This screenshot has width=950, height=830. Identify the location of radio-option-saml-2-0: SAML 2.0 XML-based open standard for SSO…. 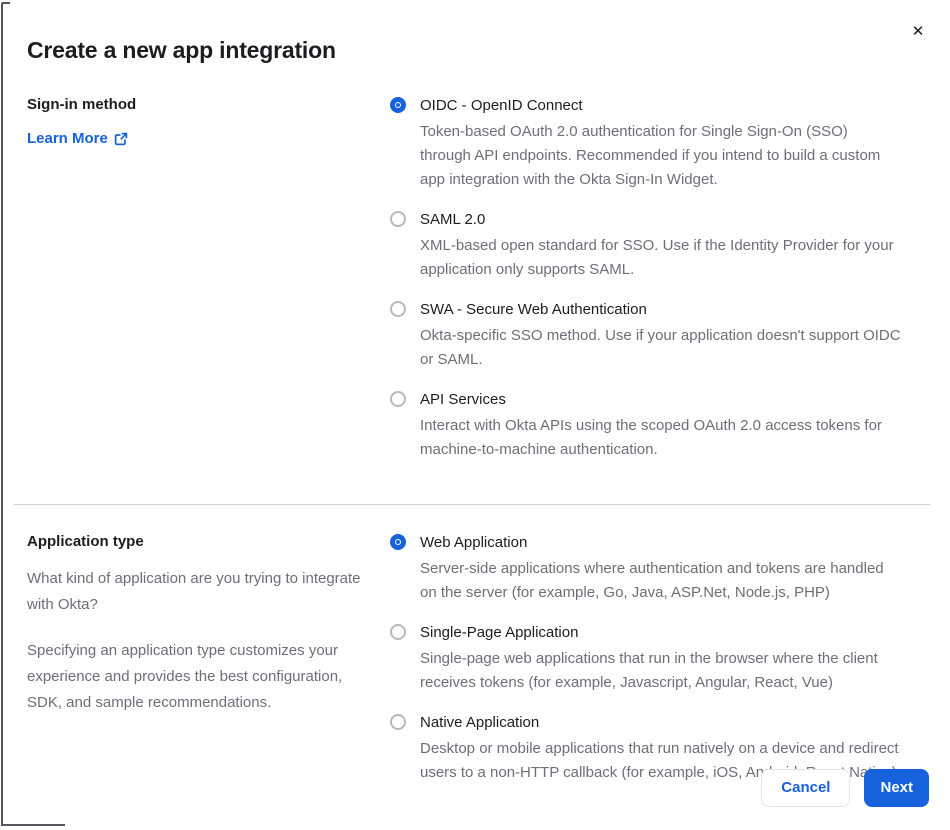
(646, 245).